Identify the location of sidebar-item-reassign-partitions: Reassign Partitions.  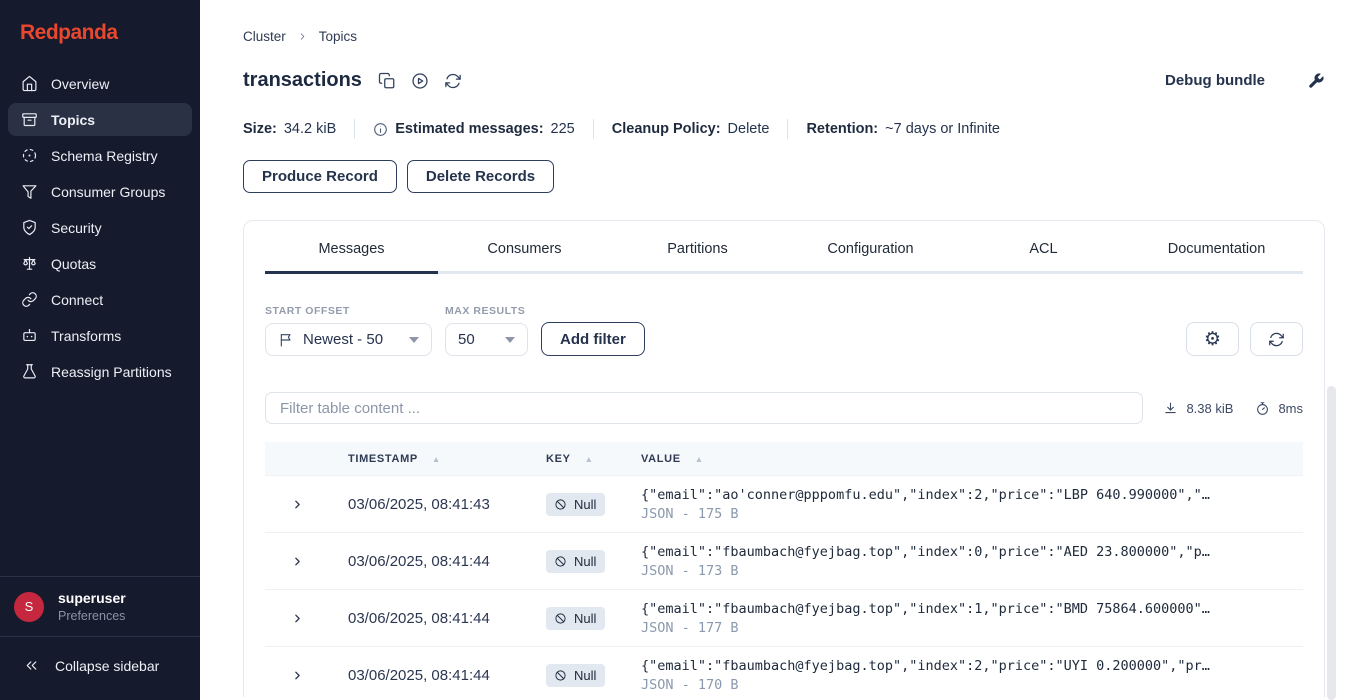
(100, 371).